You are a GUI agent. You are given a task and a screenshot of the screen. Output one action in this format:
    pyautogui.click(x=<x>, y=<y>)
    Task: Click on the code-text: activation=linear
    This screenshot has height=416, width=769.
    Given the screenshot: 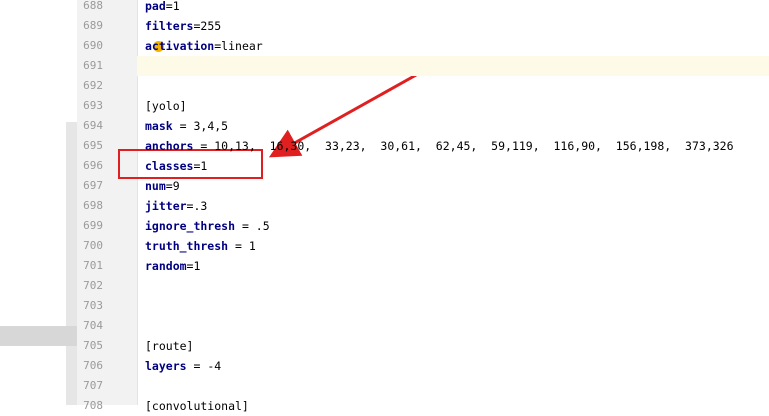 What is the action you would take?
    pyautogui.click(x=204, y=46)
    